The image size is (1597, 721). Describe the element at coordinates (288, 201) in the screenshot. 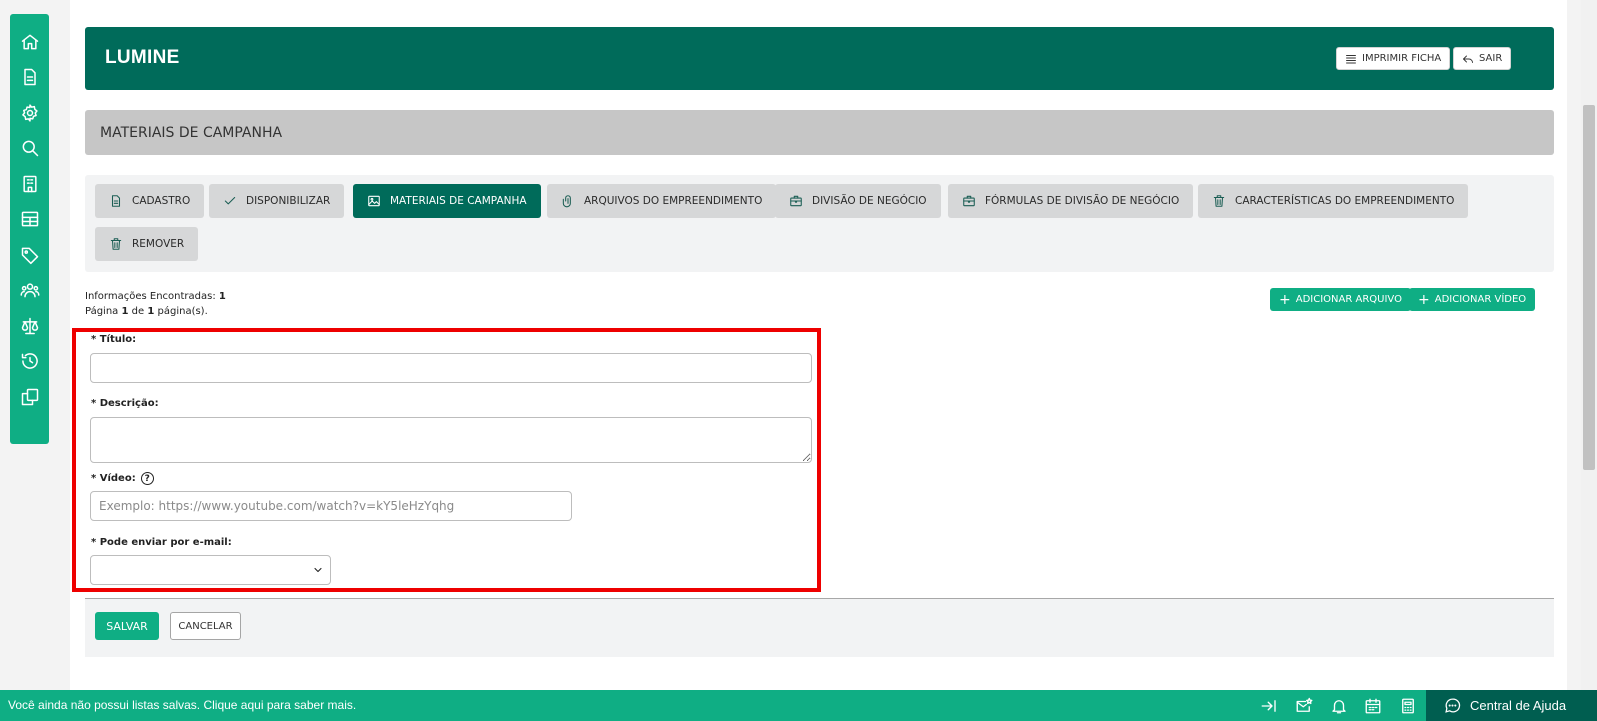

I see `tab-label: DISPONIBILIZAR` at that location.